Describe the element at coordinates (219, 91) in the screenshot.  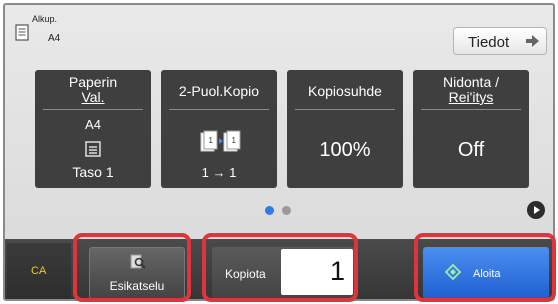
I see `tile-title: 2-Puol.Kopio` at that location.